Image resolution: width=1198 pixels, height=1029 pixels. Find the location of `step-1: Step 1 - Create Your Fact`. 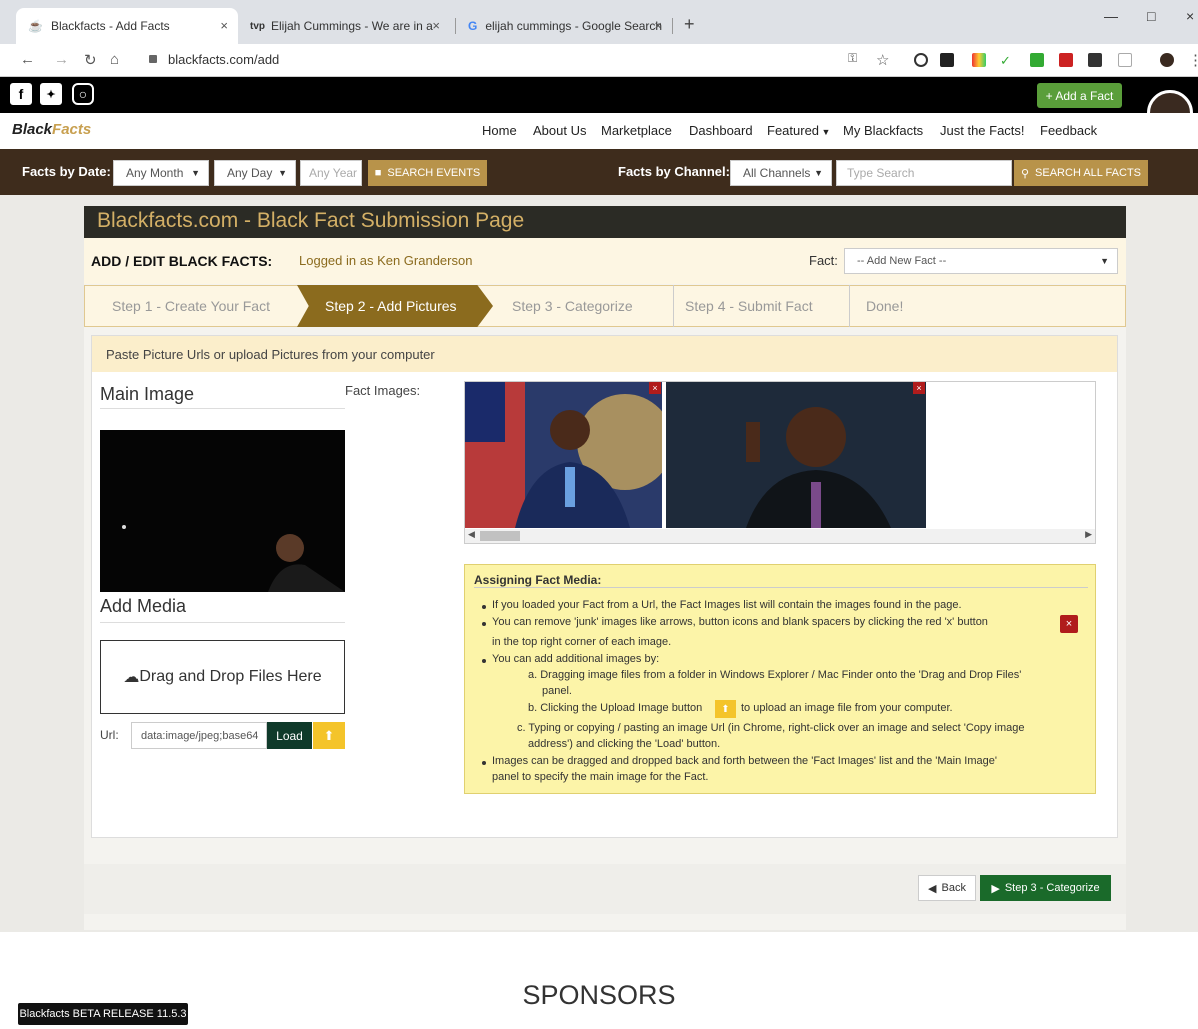

step-1: Step 1 - Create Your Fact is located at coordinates (191, 306).